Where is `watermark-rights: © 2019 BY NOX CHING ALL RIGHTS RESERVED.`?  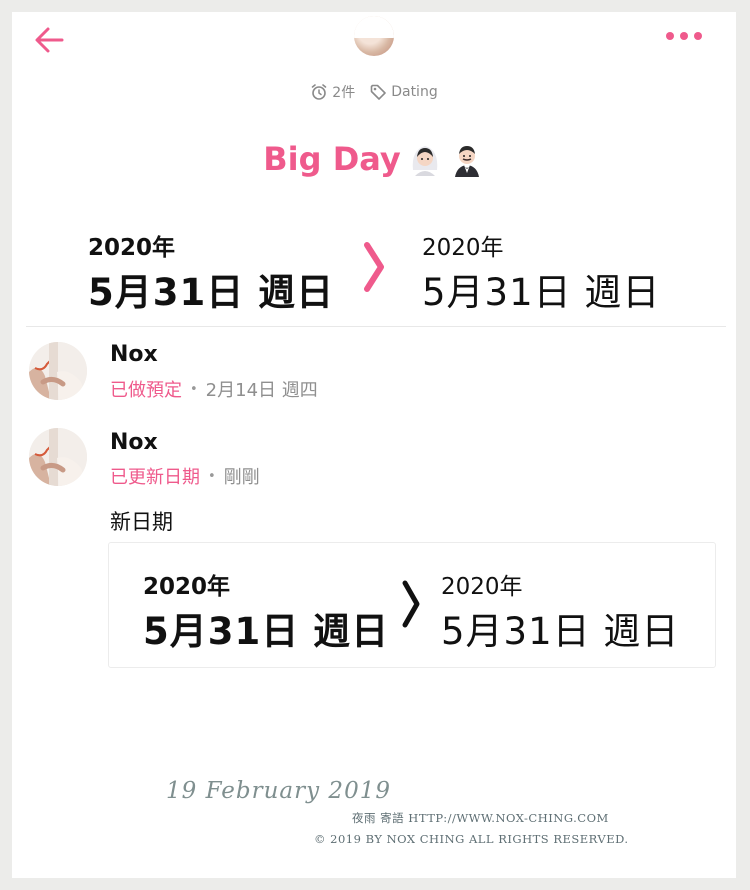
watermark-rights: © 2019 BY NOX CHING ALL RIGHTS RESERVED. is located at coordinates (471, 839).